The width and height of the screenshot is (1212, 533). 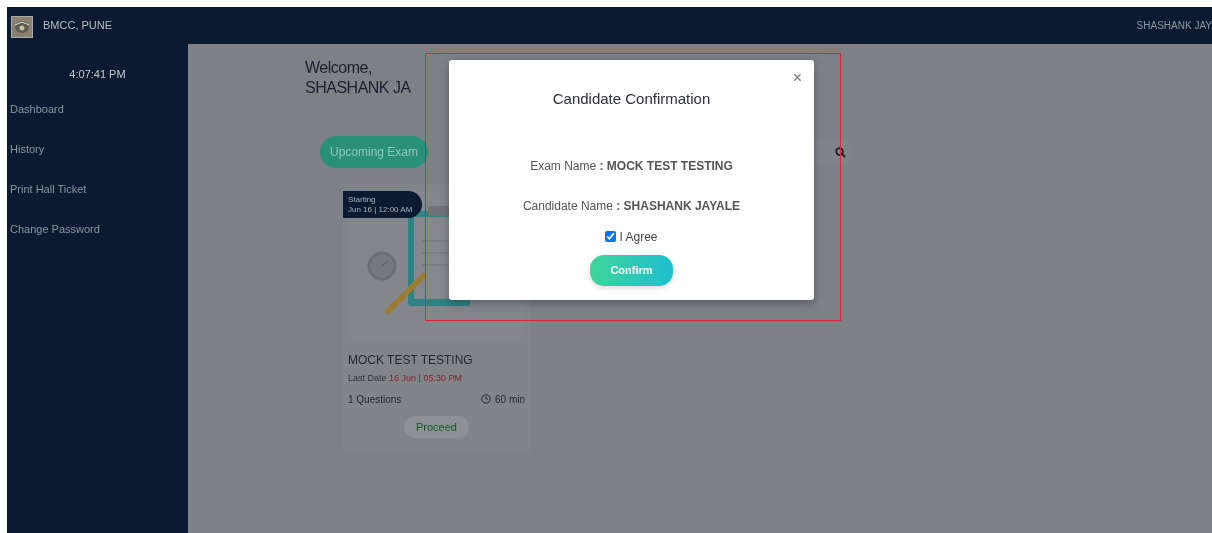 What do you see at coordinates (78, 25) in the screenshot?
I see `brand-name: BMCC, PUNE` at bounding box center [78, 25].